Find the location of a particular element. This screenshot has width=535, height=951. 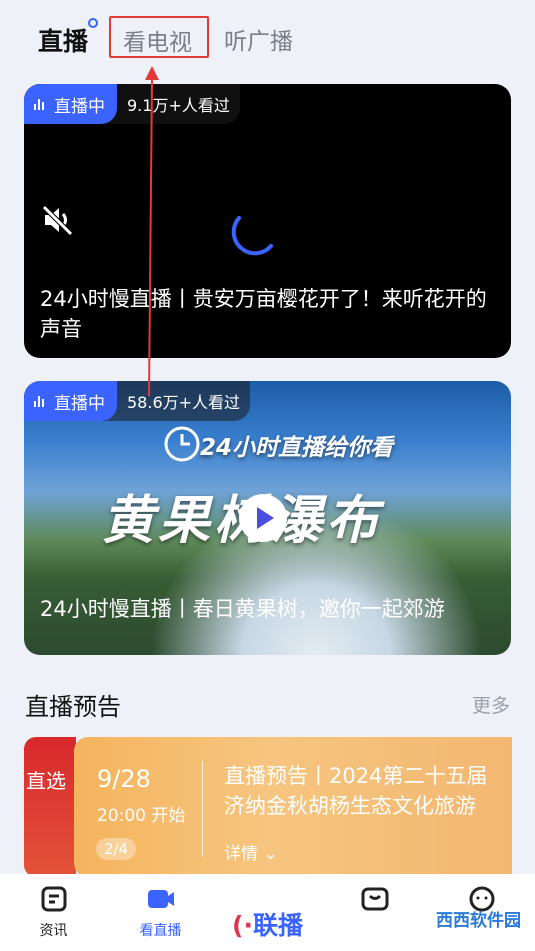

tab-tv: 看电视 is located at coordinates (159, 37).